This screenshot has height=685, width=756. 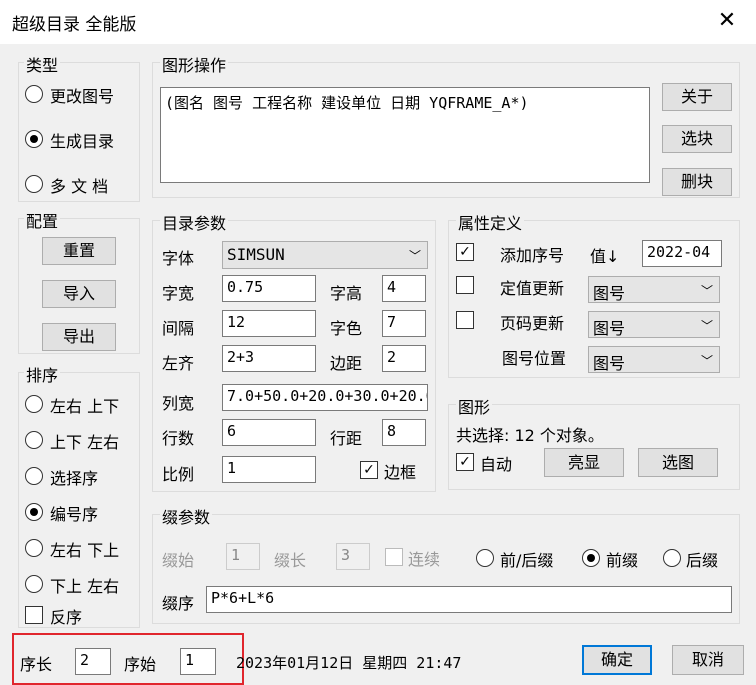 What do you see at coordinates (34, 615) in the screenshot?
I see `reverse-checkbox` at bounding box center [34, 615].